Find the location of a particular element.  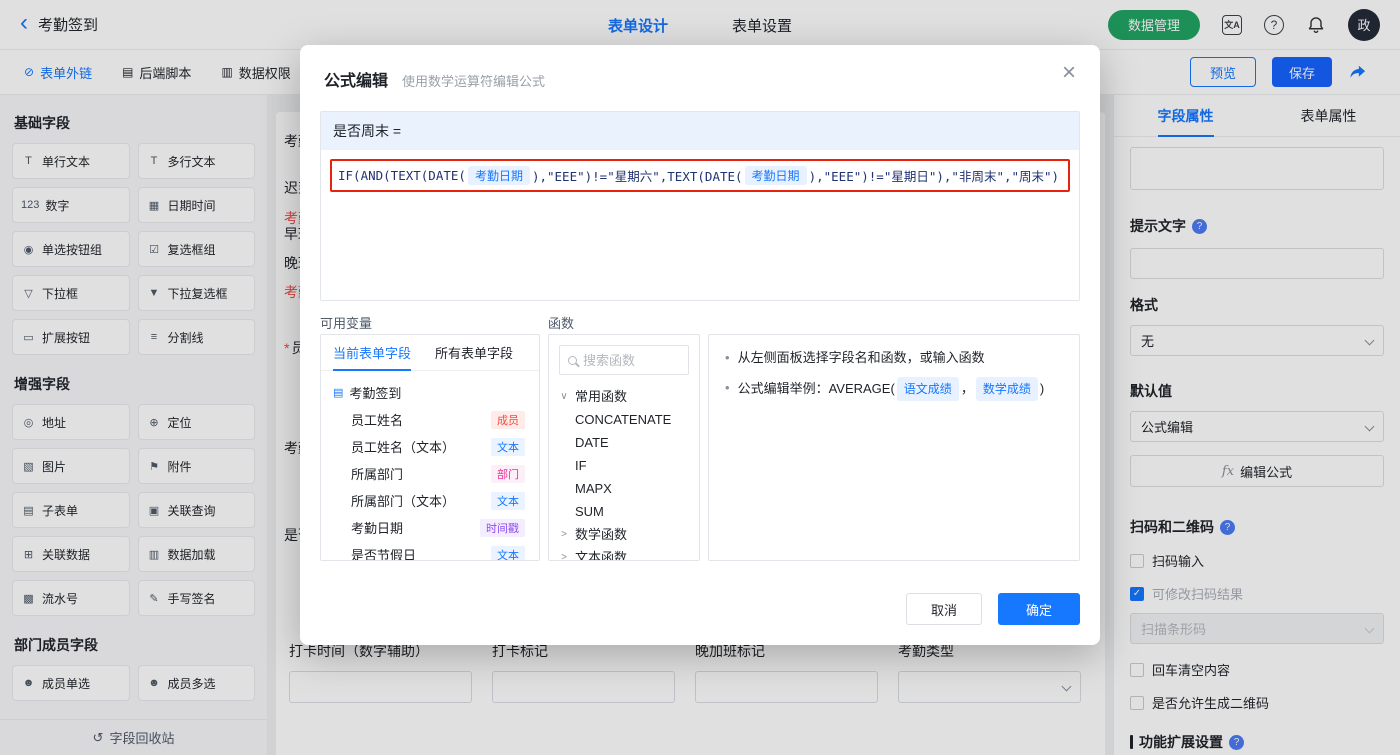

variable-type-tag: 成员 is located at coordinates (508, 419).